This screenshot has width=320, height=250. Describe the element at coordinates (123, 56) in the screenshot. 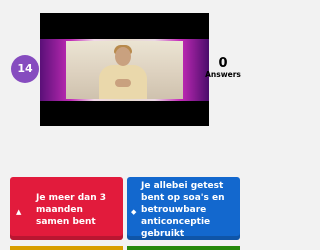

I see `person-head` at that location.